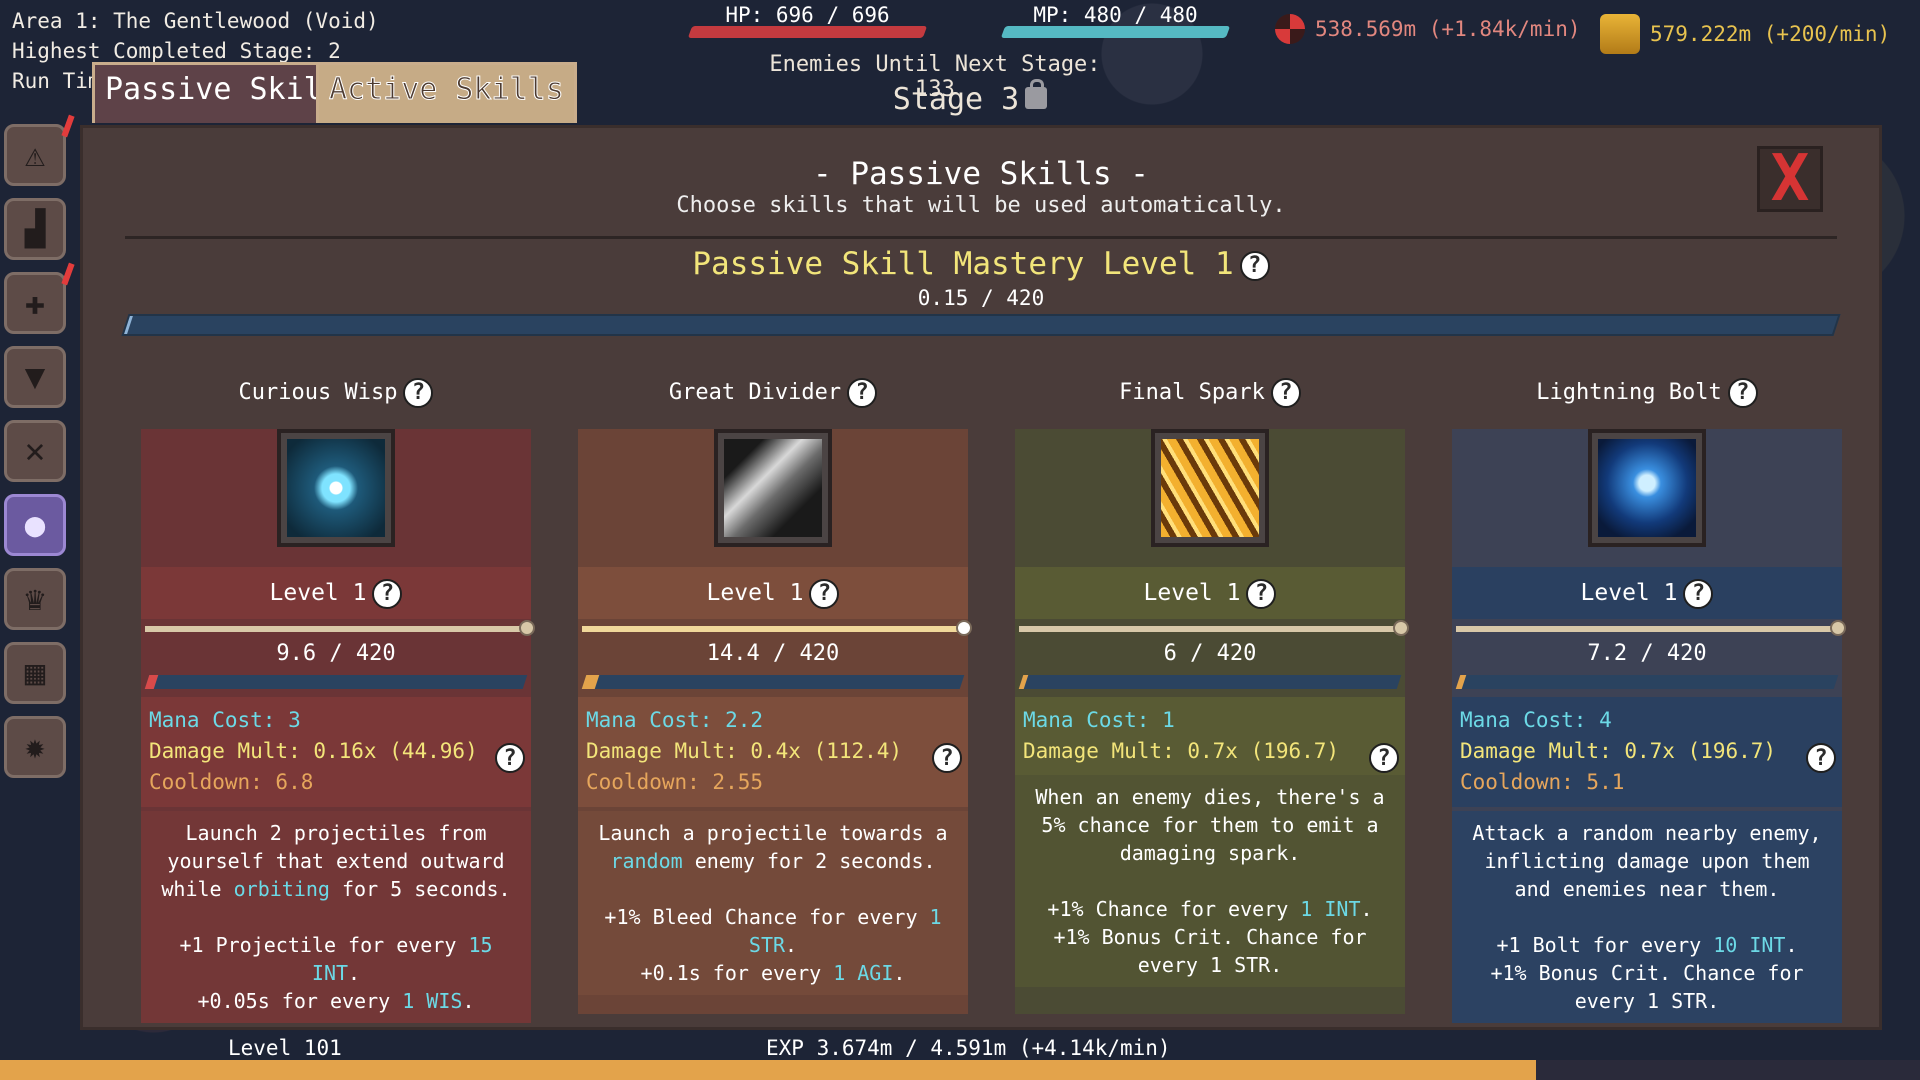 The width and height of the screenshot is (1920, 1080). What do you see at coordinates (737, 973) in the screenshot?
I see `desc-text: +0.1s for every` at bounding box center [737, 973].